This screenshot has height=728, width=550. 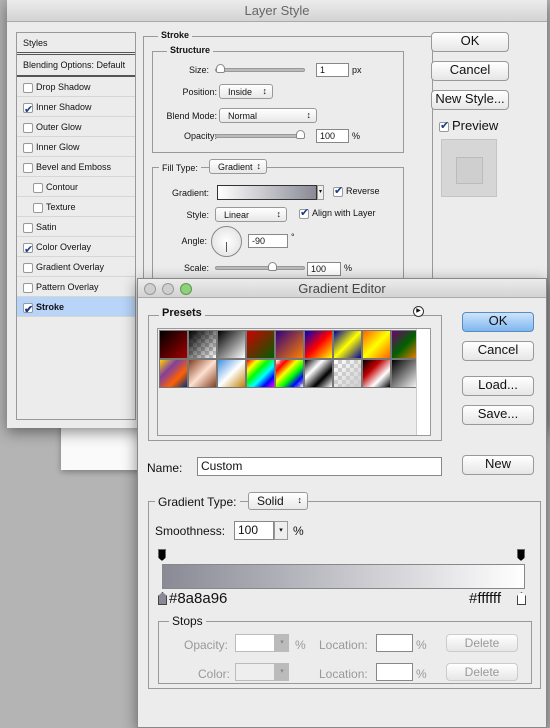 What do you see at coordinates (76, 44) in the screenshot?
I see `styles-header: Styles` at bounding box center [76, 44].